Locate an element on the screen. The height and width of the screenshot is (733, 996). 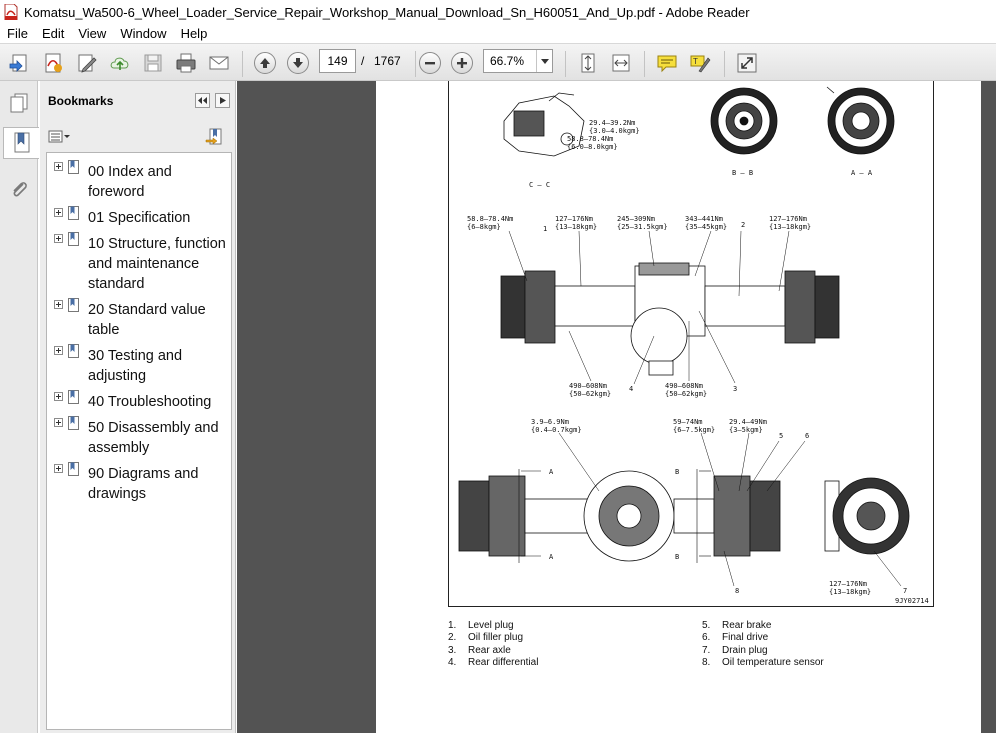
torque-label: 29.4–49Nm is located at coordinates (748, 422).